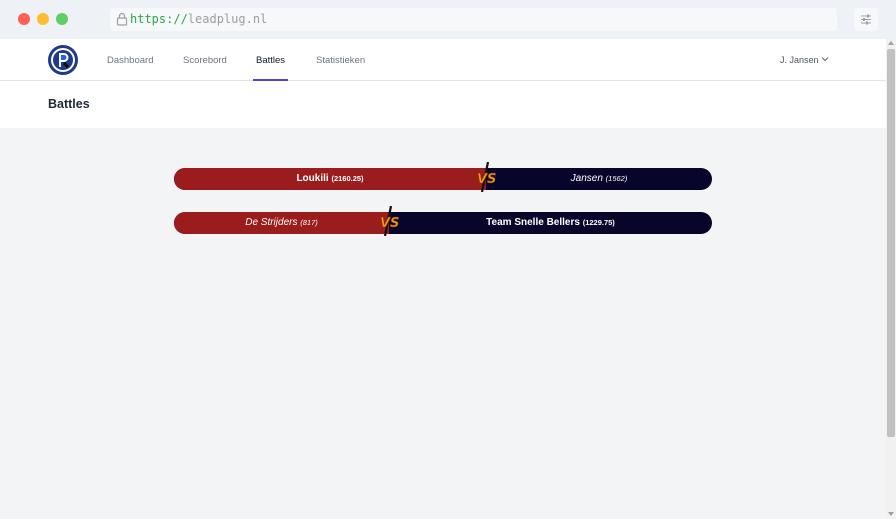  I want to click on lock-icon, so click(122, 19).